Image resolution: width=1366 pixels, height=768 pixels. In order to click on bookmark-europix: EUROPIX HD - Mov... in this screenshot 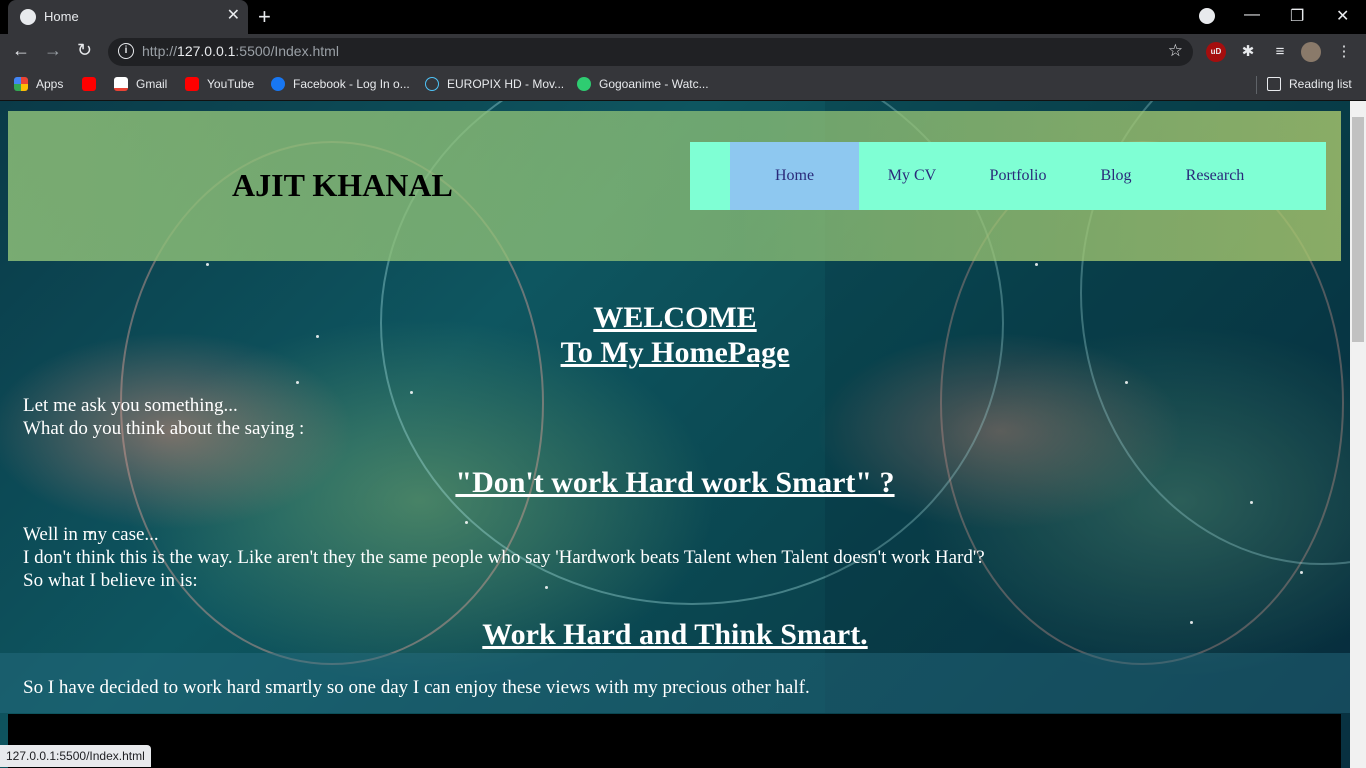, I will do `click(494, 84)`.